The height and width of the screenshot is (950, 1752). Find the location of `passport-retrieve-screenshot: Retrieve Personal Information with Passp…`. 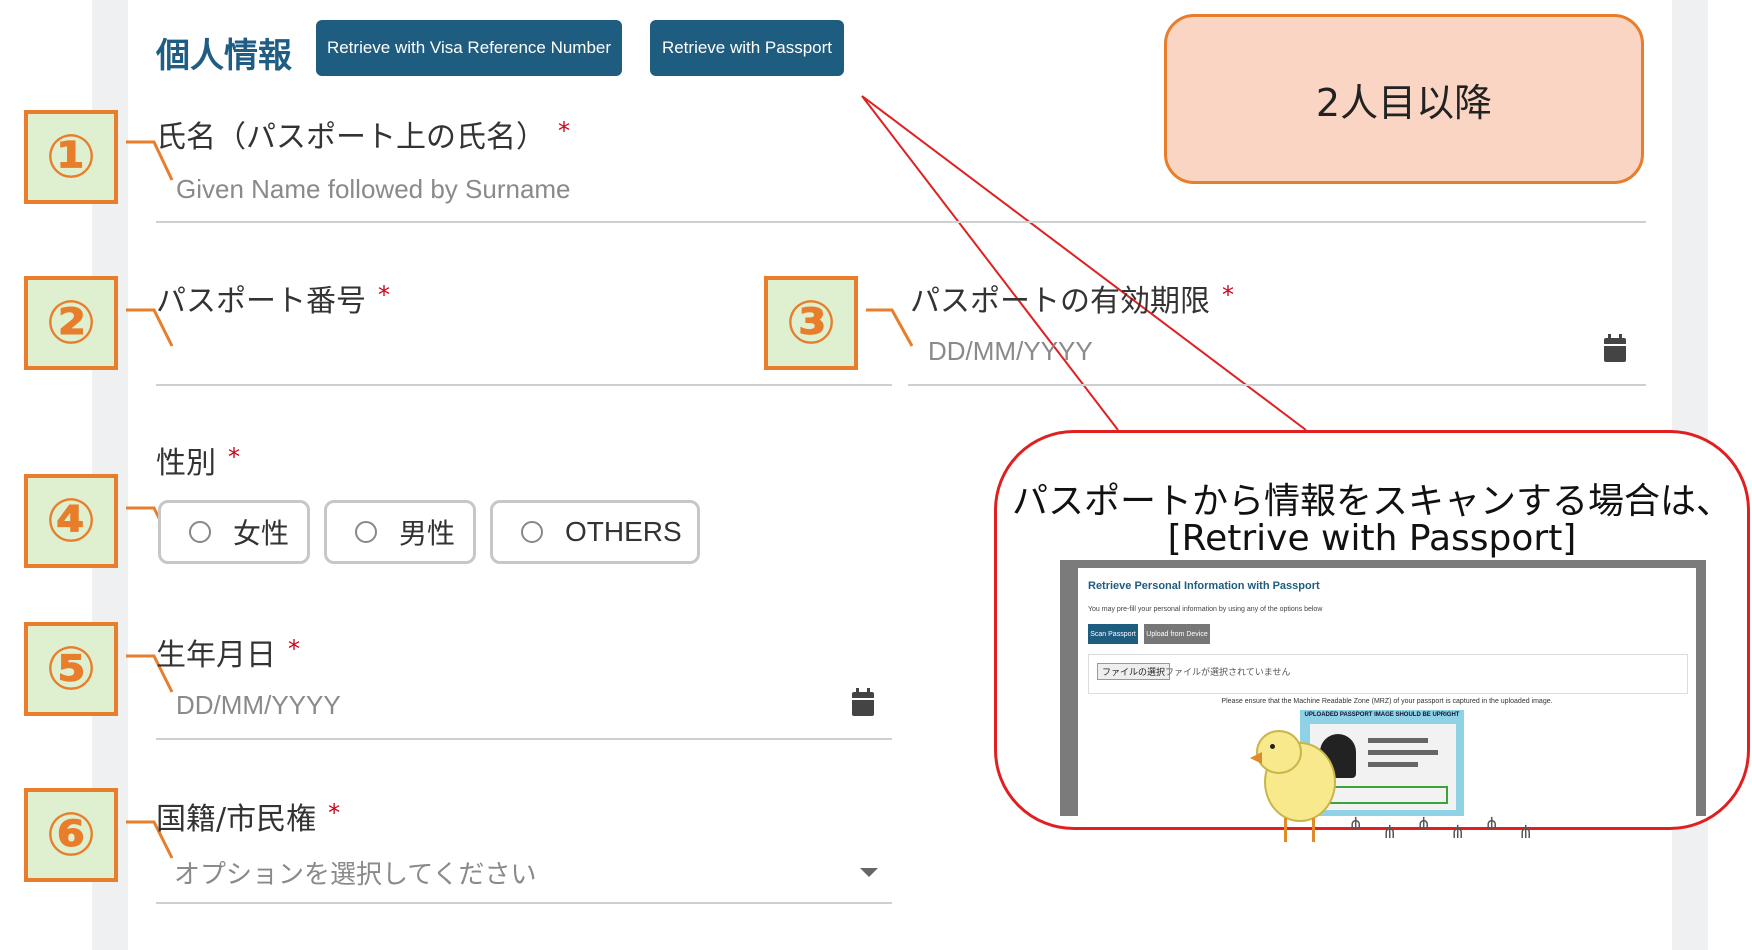

passport-retrieve-screenshot: Retrieve Personal Information with Passp… is located at coordinates (1383, 688).